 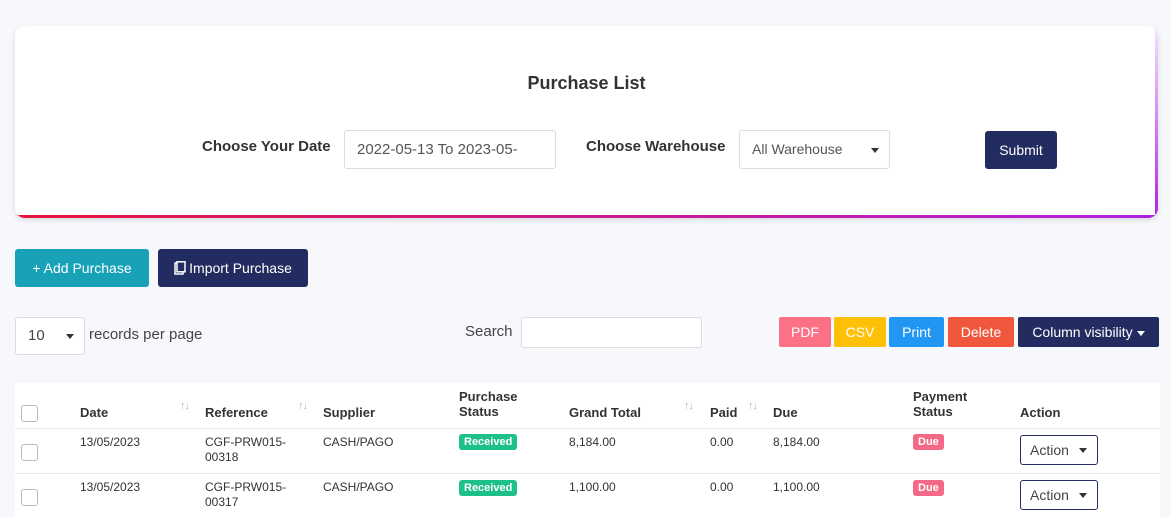 What do you see at coordinates (785, 412) in the screenshot?
I see `column-header-due: Due` at bounding box center [785, 412].